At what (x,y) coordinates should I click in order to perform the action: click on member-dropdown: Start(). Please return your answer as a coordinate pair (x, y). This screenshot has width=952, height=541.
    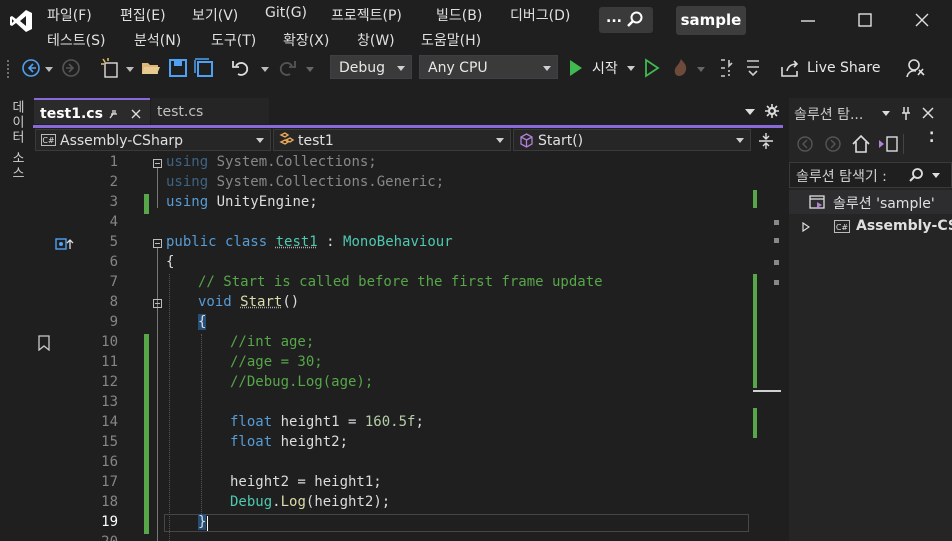
    Looking at the image, I should click on (632, 140).